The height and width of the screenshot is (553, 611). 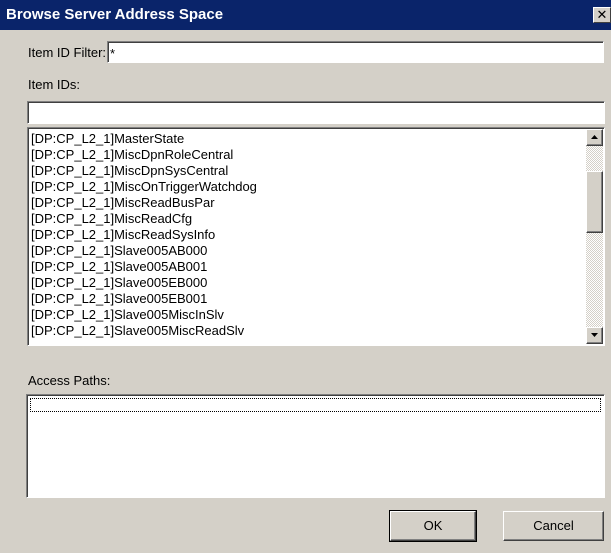 I want to click on up-arrow-icon, so click(x=594, y=137).